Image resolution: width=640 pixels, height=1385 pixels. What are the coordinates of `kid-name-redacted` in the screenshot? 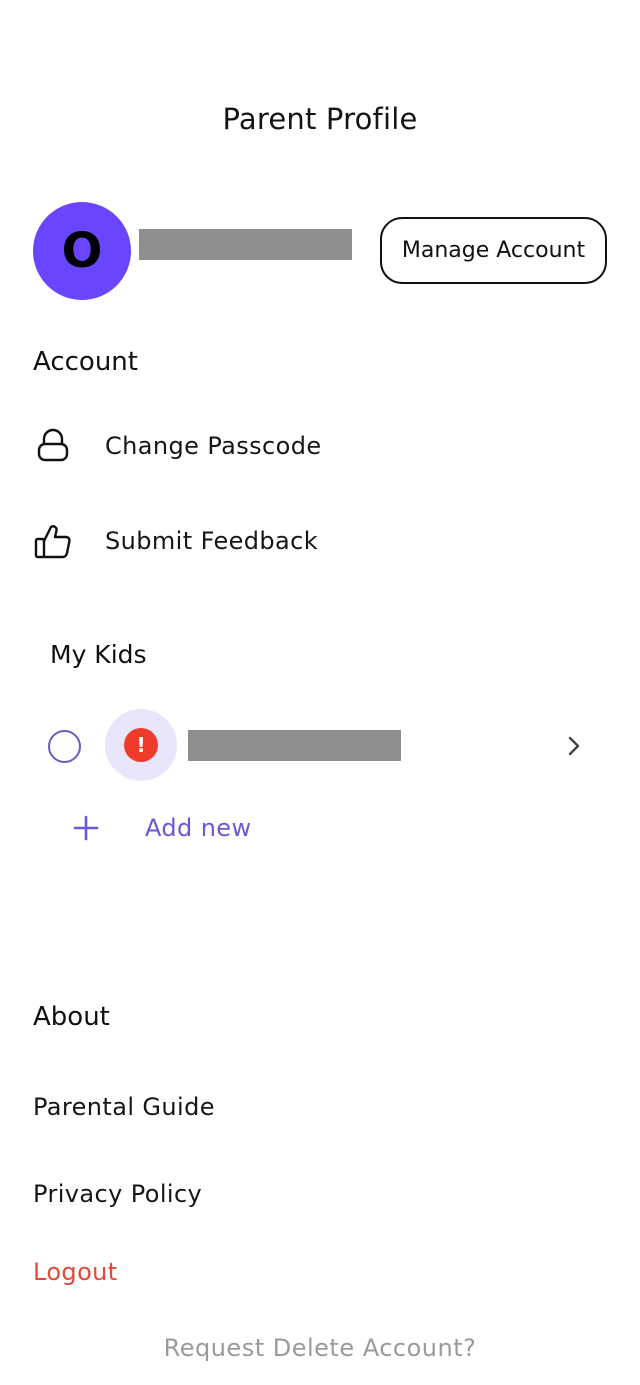 It's located at (294, 745).